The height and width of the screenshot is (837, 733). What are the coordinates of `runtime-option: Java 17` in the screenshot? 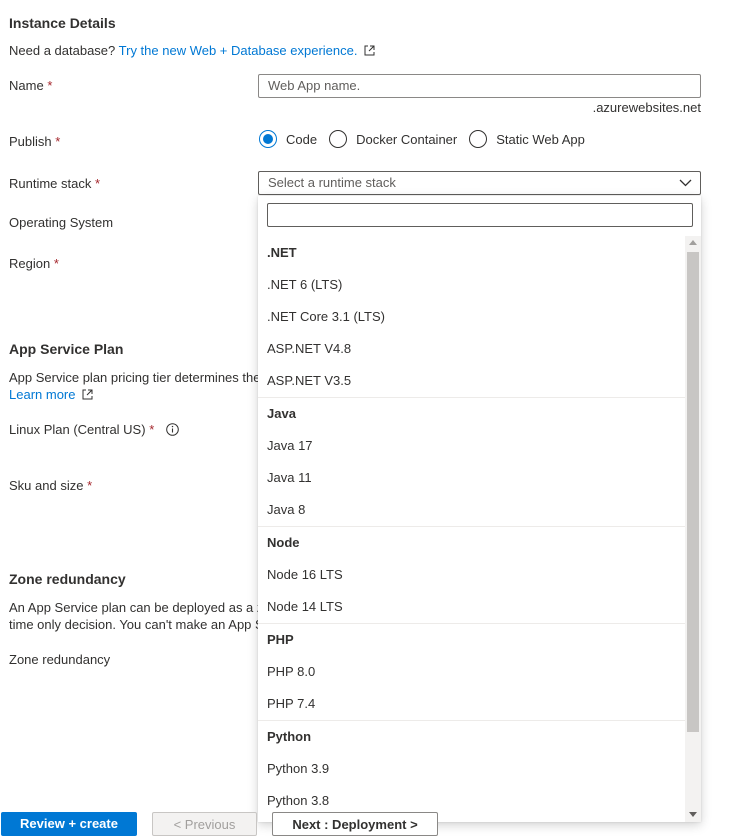 It's located at (471, 446).